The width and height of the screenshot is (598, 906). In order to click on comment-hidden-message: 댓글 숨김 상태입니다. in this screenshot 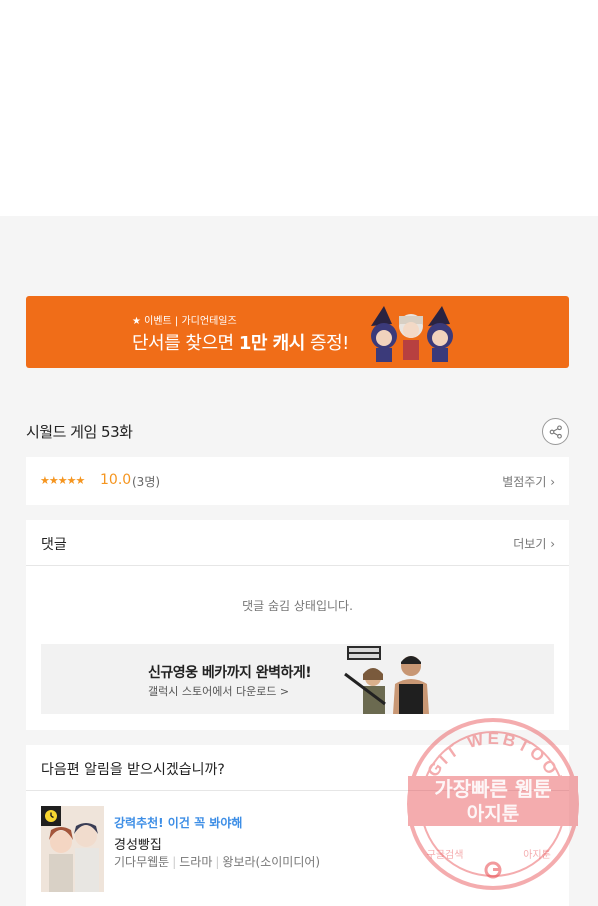, I will do `click(297, 606)`.